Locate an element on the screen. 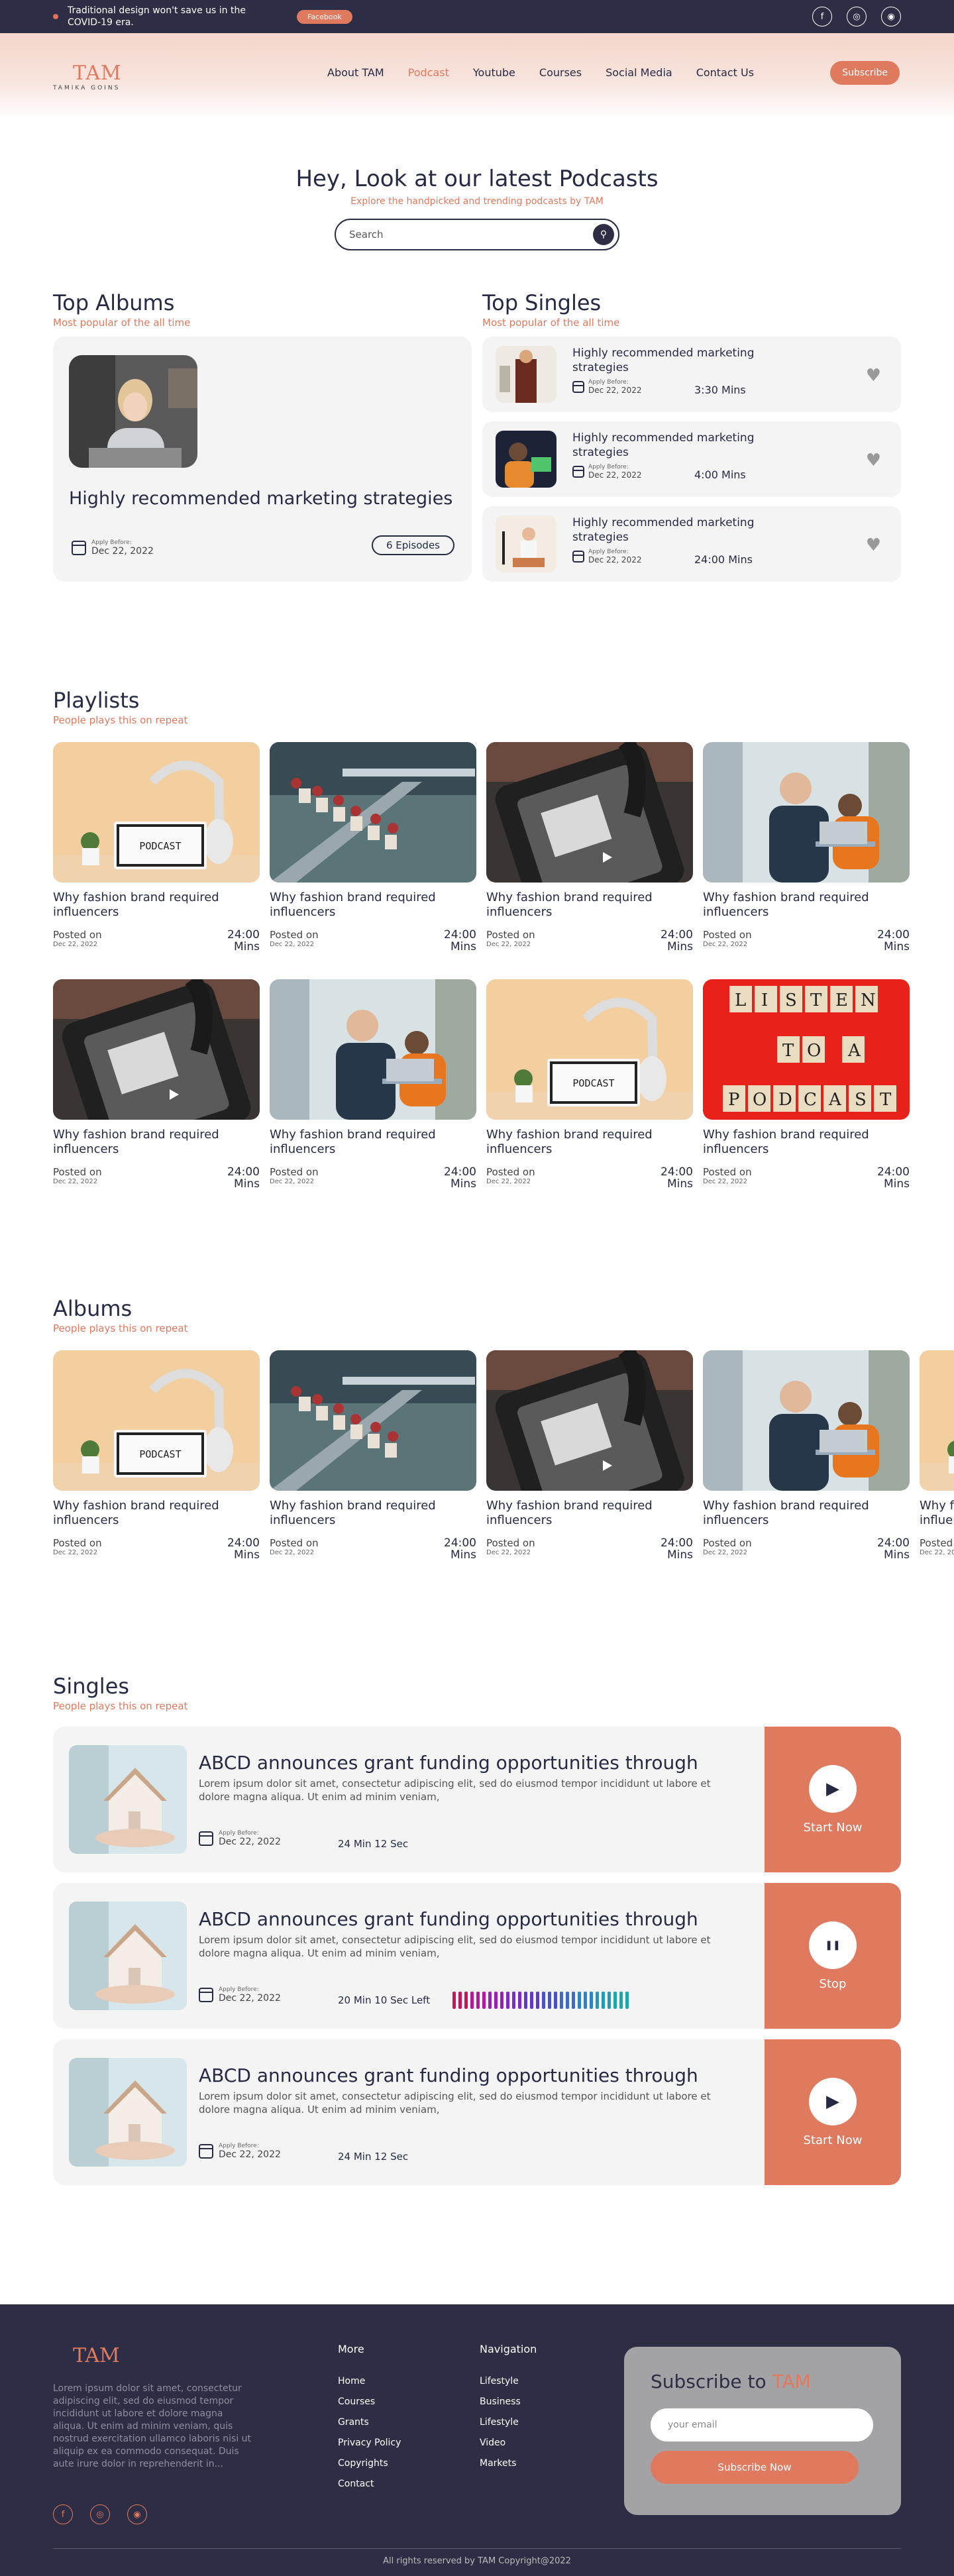 This screenshot has height=2576, width=954. nav-item-podcast: Podcast is located at coordinates (428, 72).